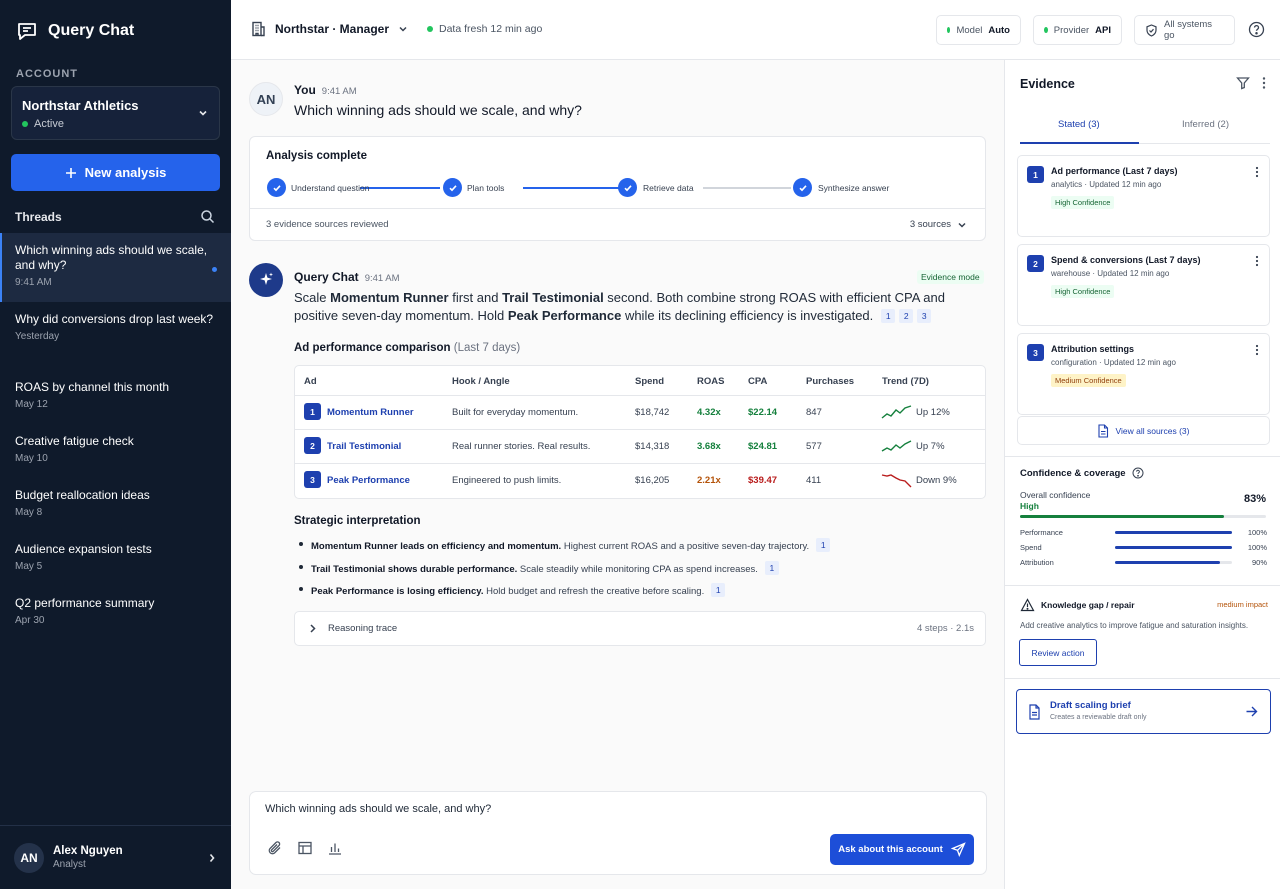 This screenshot has height=889, width=1280. Describe the element at coordinates (1079, 124) in the screenshot. I see `tab-stated: Stated (3)` at that location.